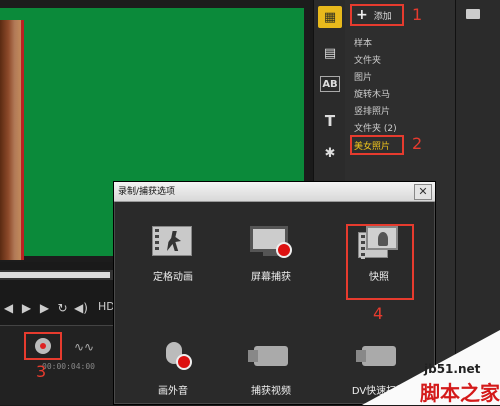 Image resolution: width=500 pixels, height=406 pixels. Describe the element at coordinates (473, 14) in the screenshot. I see `folder-icon` at that location.